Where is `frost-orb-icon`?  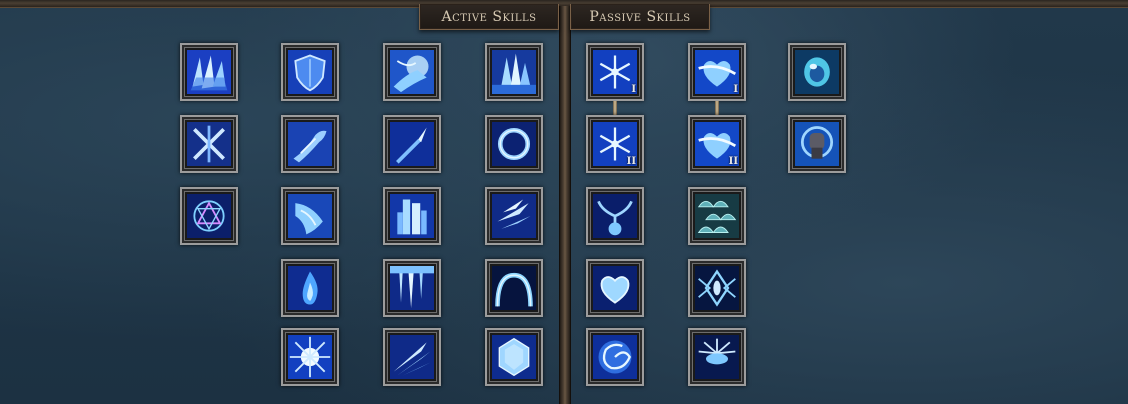 frost-orb-icon is located at coordinates (817, 72).